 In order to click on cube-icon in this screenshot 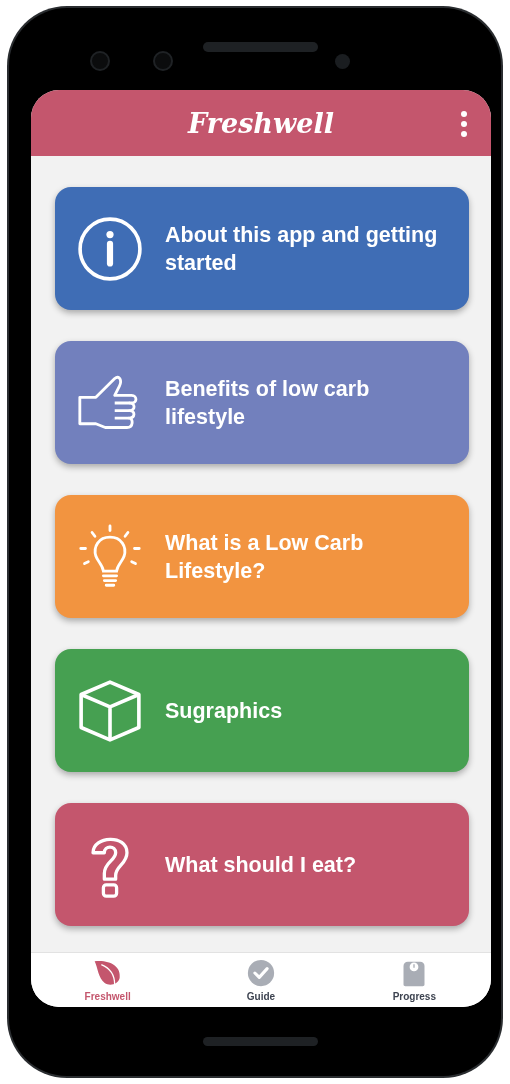, I will do `click(110, 710)`.